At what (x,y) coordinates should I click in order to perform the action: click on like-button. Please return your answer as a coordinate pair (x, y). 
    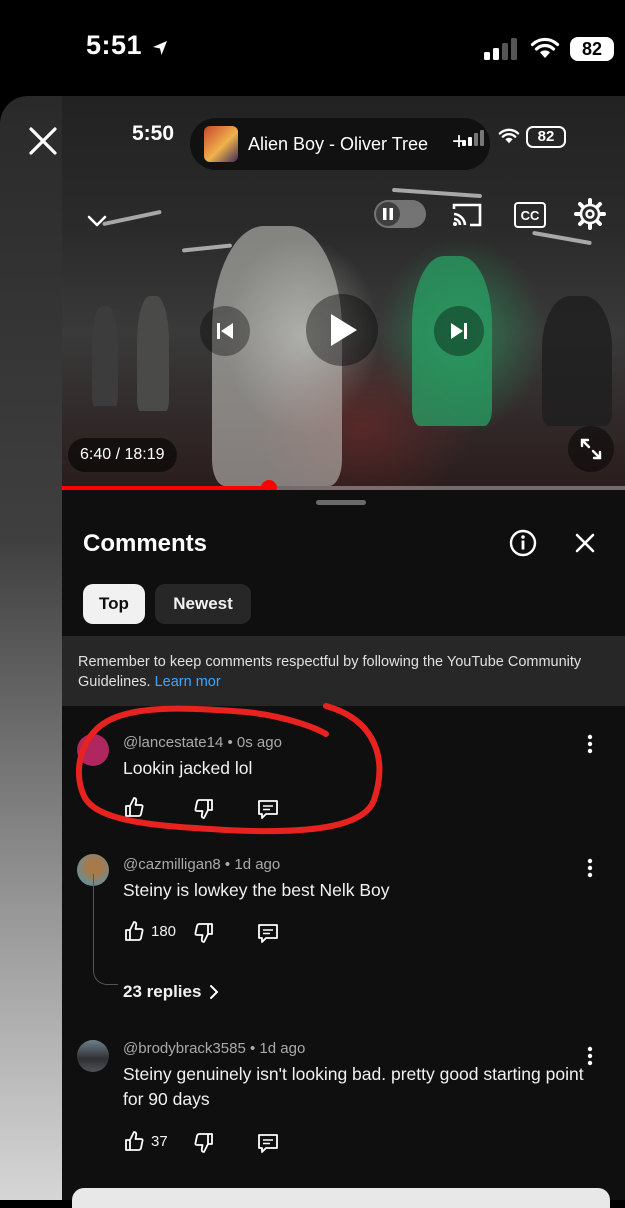
    Looking at the image, I should click on (134, 807).